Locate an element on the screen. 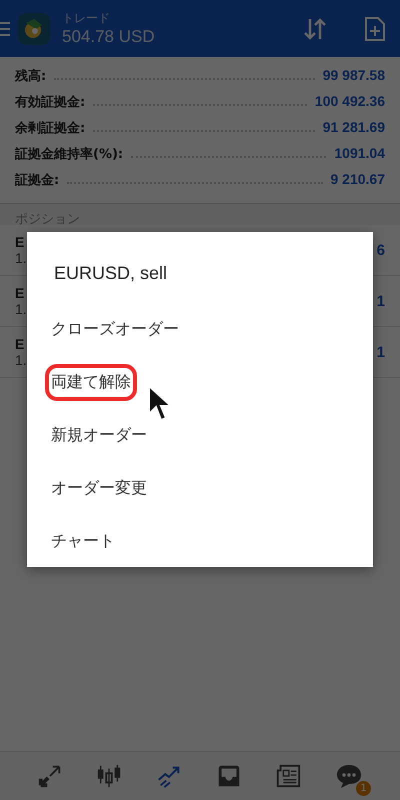 The height and width of the screenshot is (800, 400). app-logo-icon is located at coordinates (34, 28).